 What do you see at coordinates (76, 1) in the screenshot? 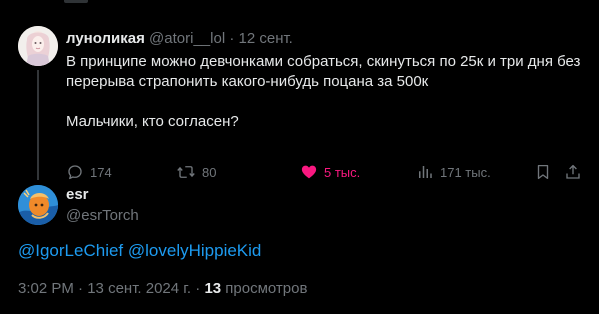
I see `previous-tweet-edge` at bounding box center [76, 1].